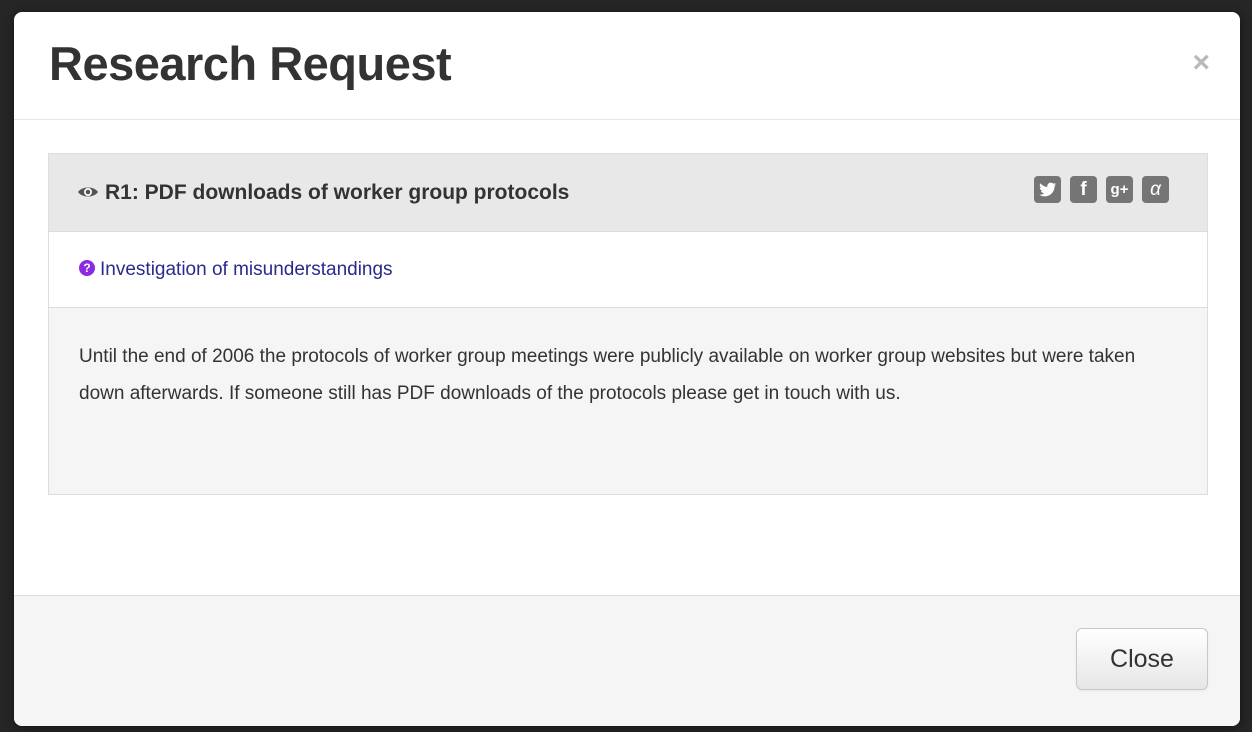 This screenshot has width=1252, height=732. I want to click on share-icons: f g+ α, so click(1101, 190).